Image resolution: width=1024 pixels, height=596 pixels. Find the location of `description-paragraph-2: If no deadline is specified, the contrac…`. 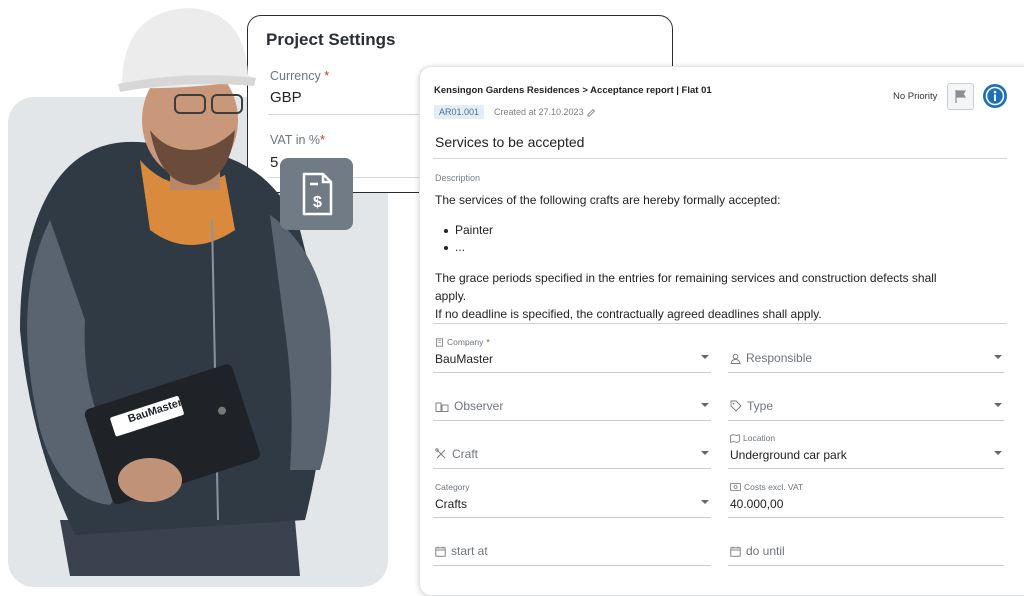

description-paragraph-2: If no deadline is specified, the contrac… is located at coordinates (628, 314).